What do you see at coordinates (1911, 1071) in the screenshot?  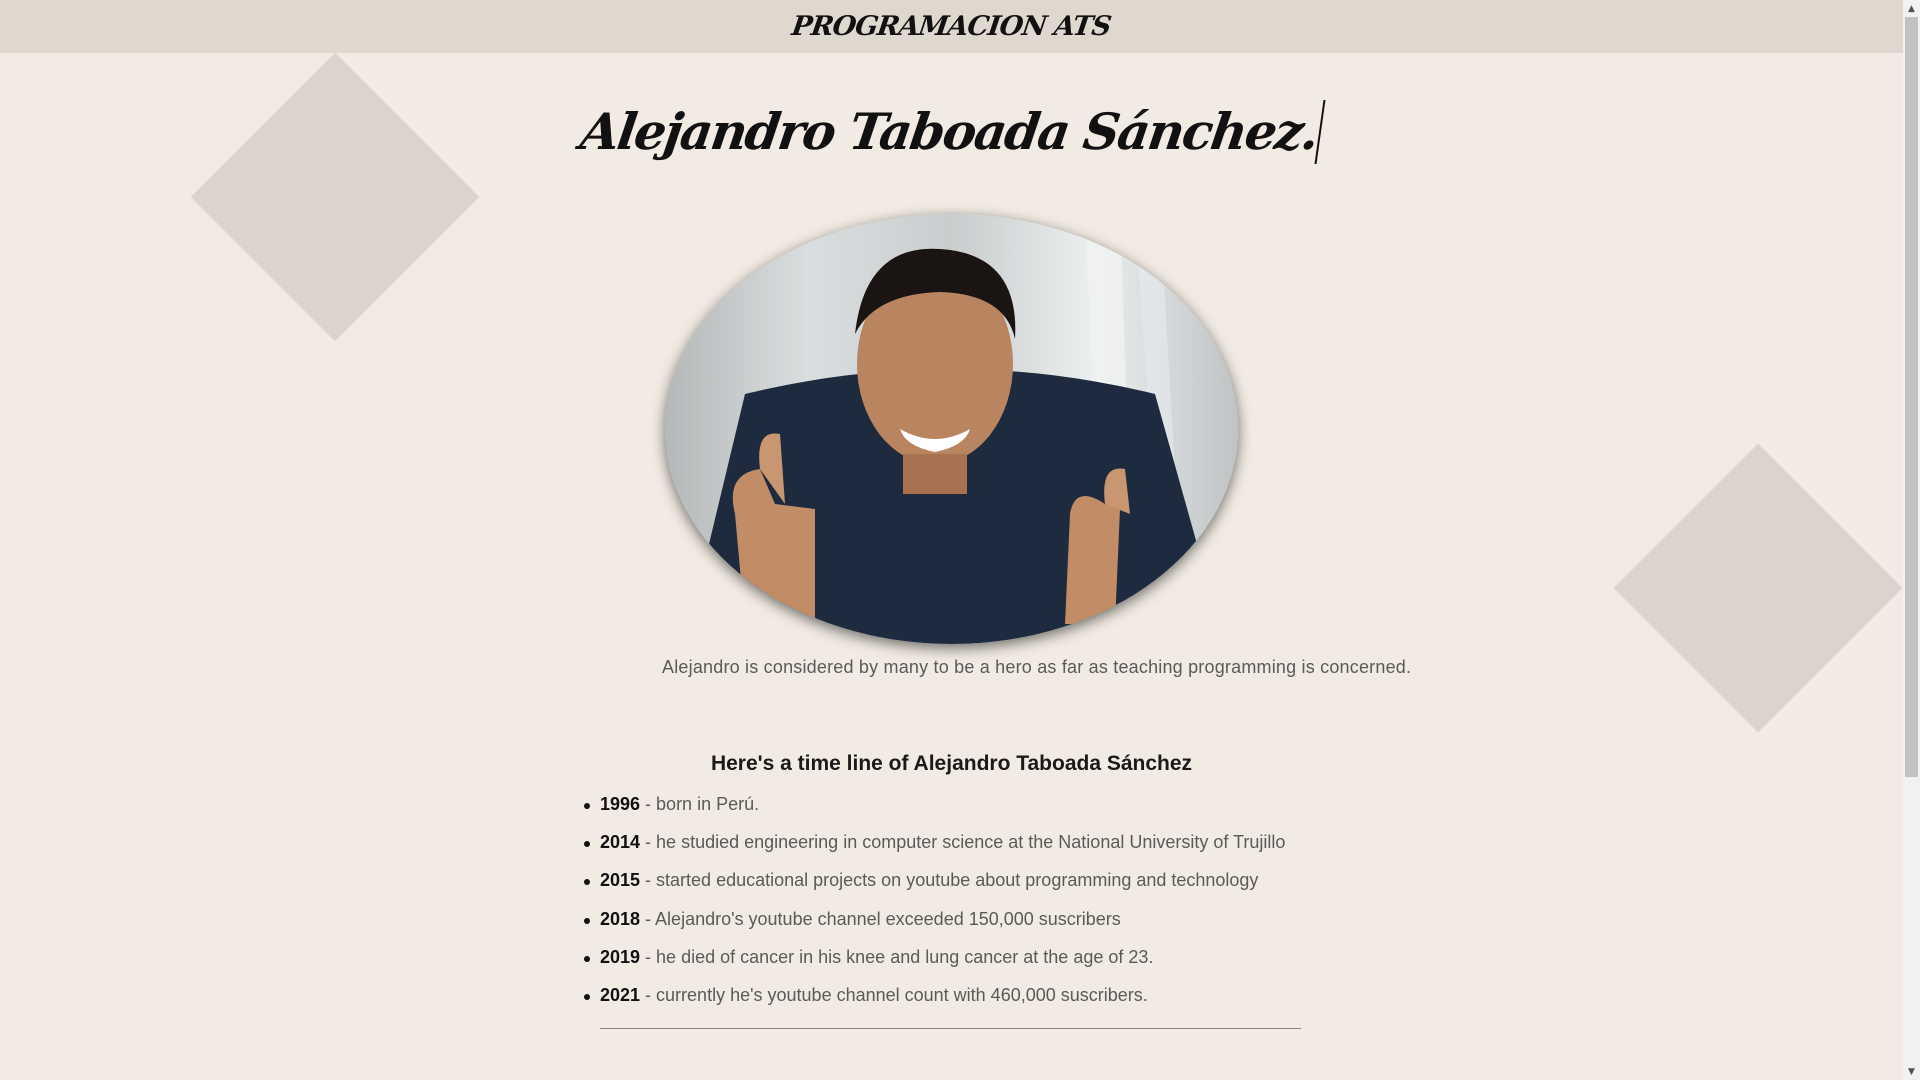 I see `scroll-down-icon: ▼` at bounding box center [1911, 1071].